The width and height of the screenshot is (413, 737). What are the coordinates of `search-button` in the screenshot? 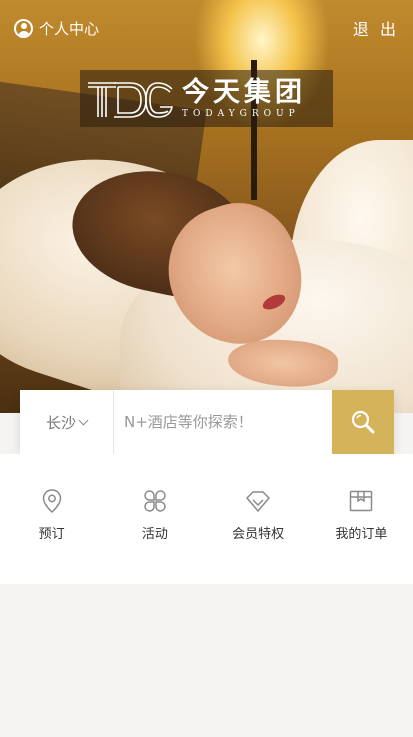 It's located at (363, 422).